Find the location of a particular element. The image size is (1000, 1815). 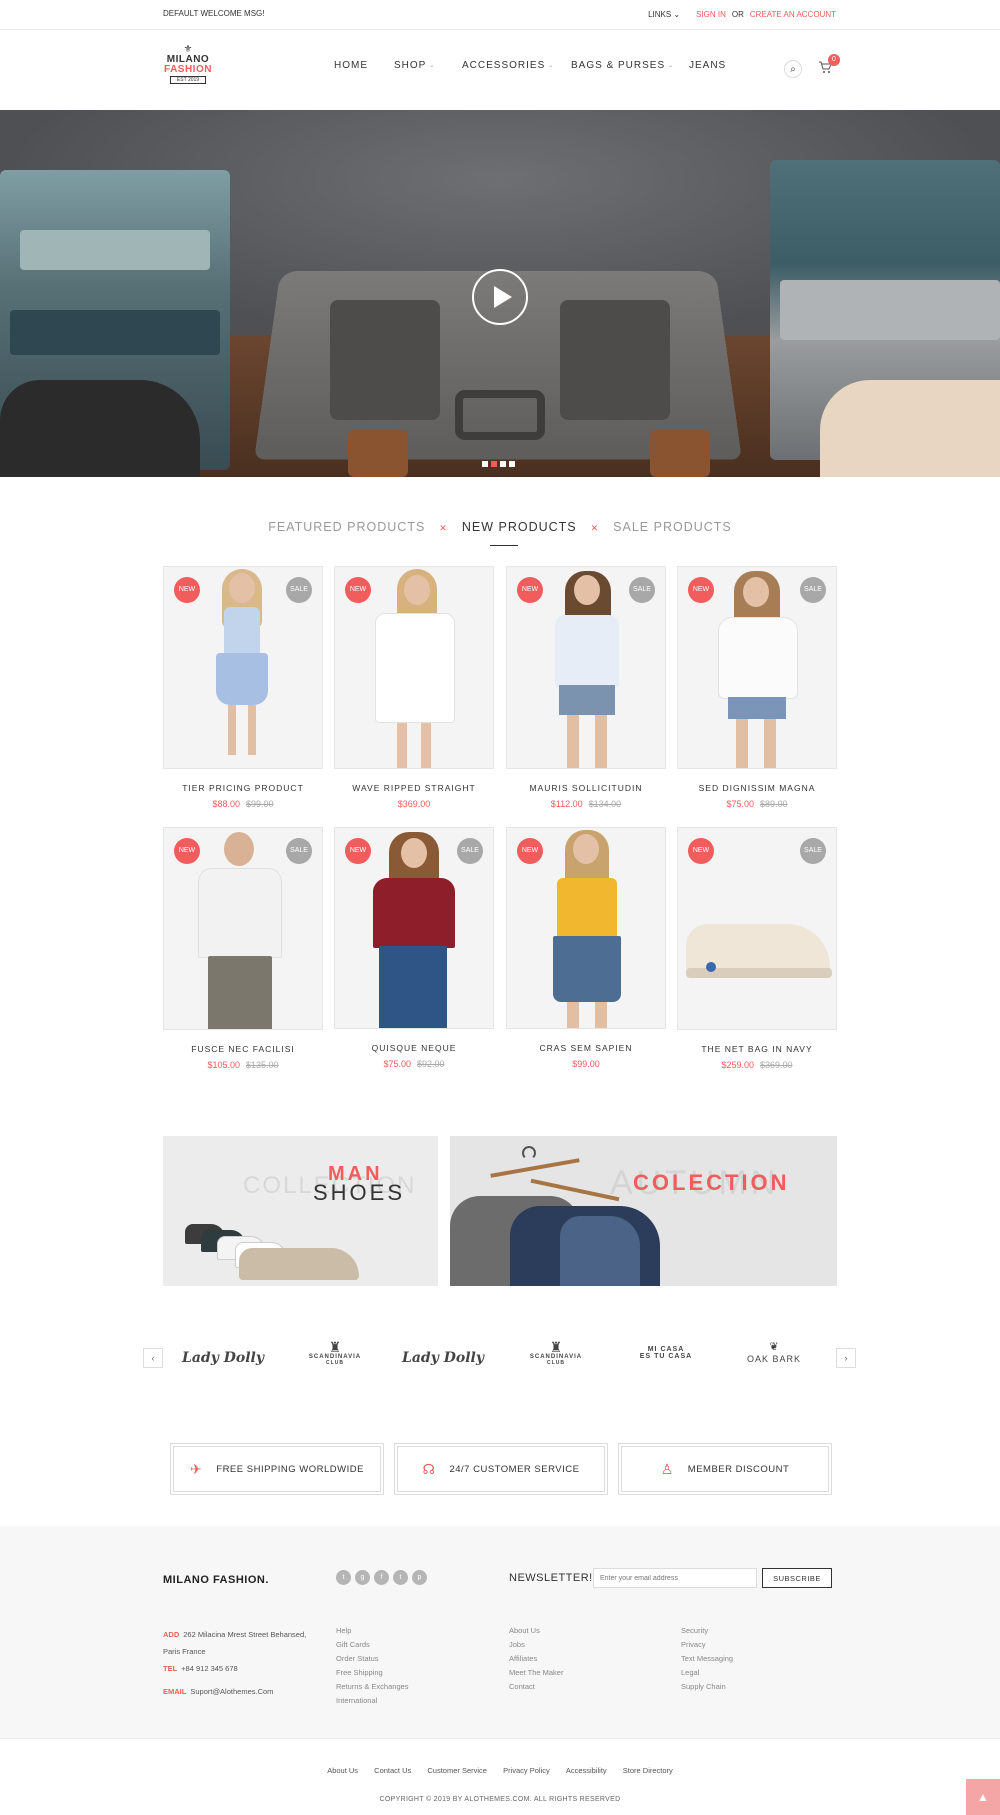

bottom-link: About Us is located at coordinates (342, 1770).